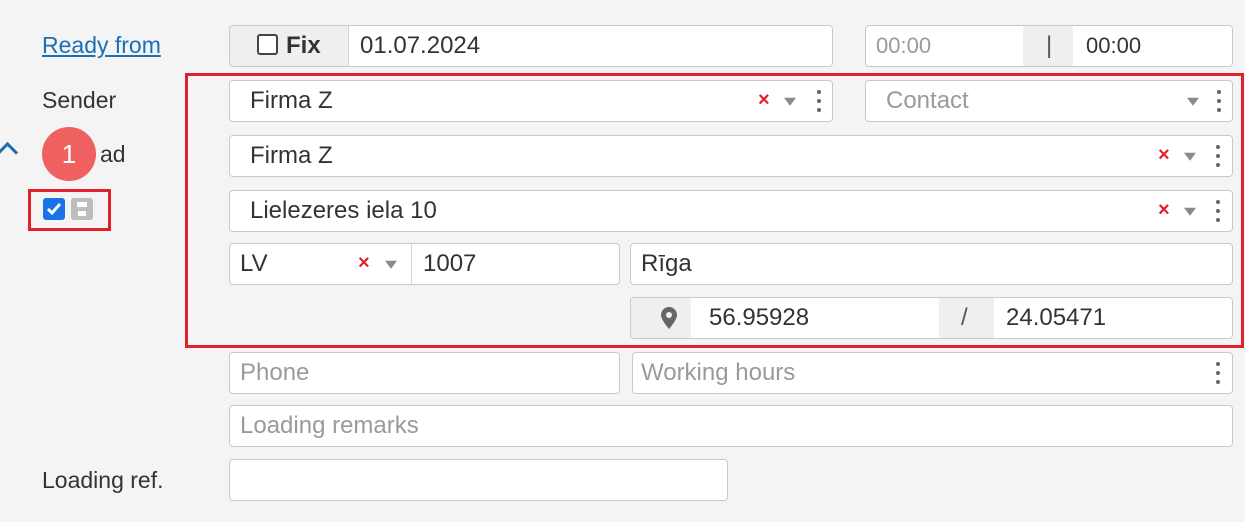  I want to click on working-hours-input: Working hours, so click(932, 373).